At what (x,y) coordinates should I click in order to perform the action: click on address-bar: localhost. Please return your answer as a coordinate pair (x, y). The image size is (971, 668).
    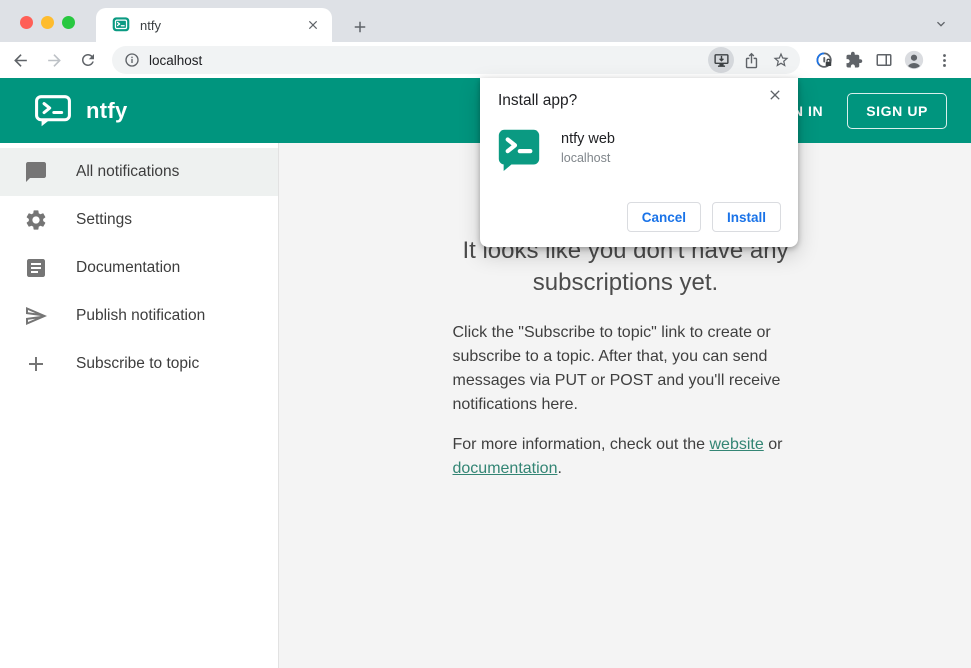
    Looking at the image, I should click on (456, 60).